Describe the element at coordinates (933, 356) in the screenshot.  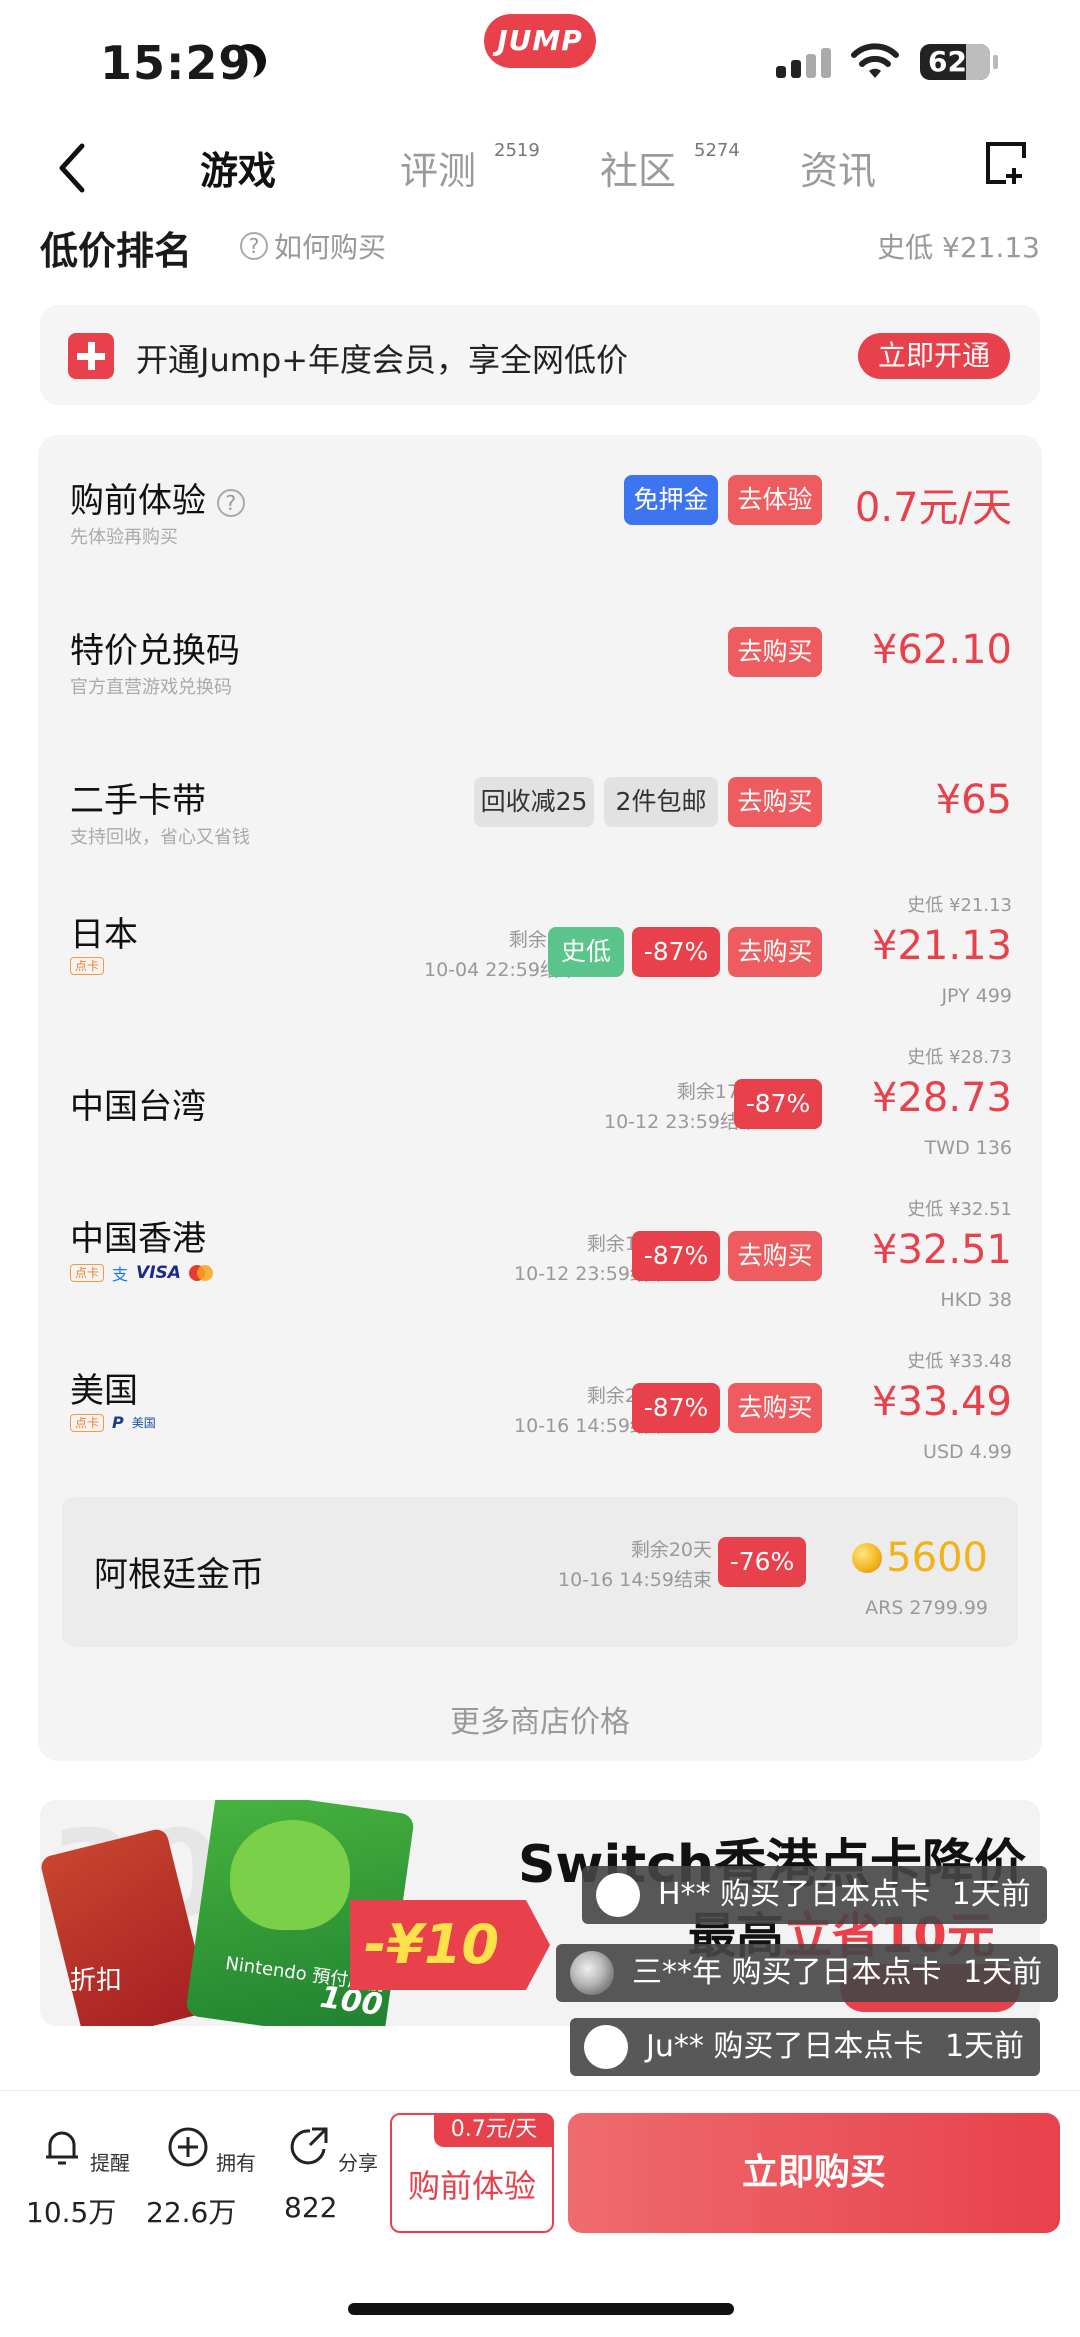
I see `open-membership-button: 立即开通` at that location.